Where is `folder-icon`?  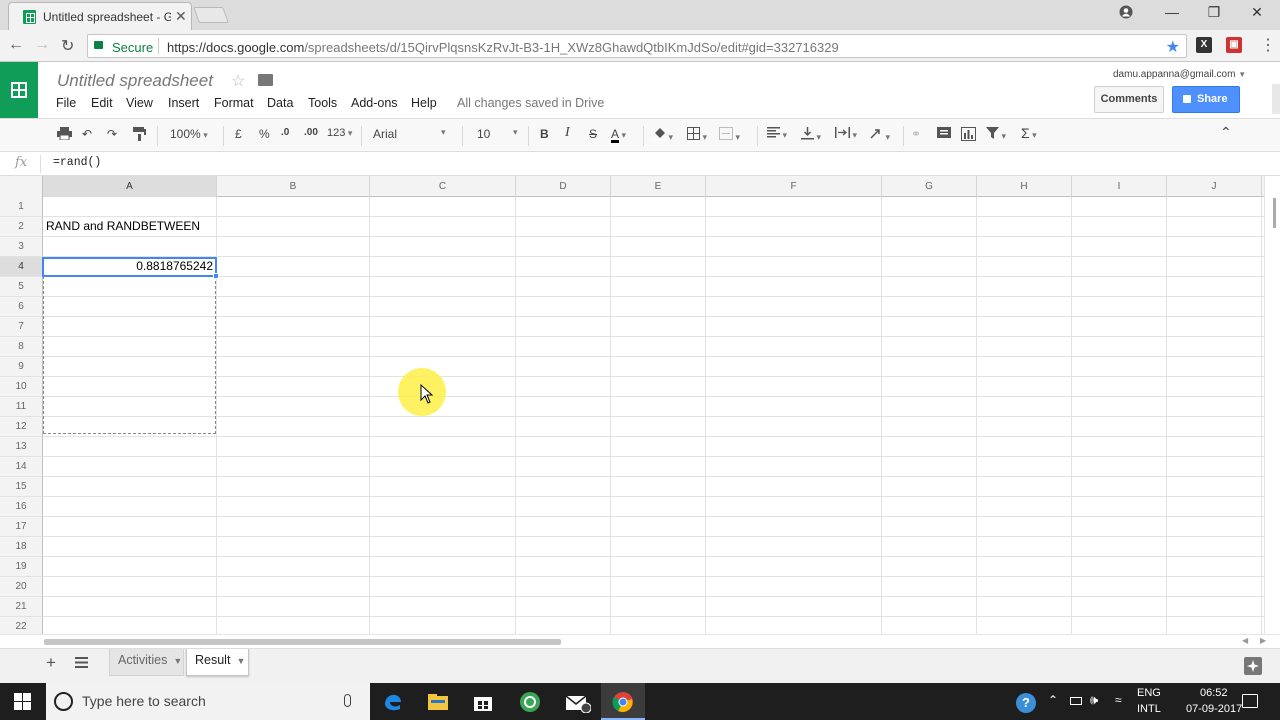 folder-icon is located at coordinates (265, 80).